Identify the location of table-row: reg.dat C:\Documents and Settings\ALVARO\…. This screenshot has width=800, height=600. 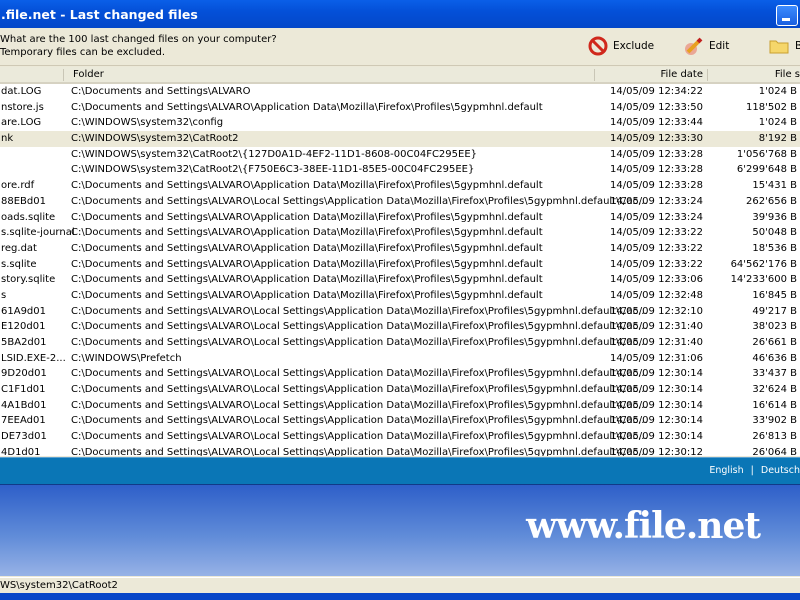
(400, 249).